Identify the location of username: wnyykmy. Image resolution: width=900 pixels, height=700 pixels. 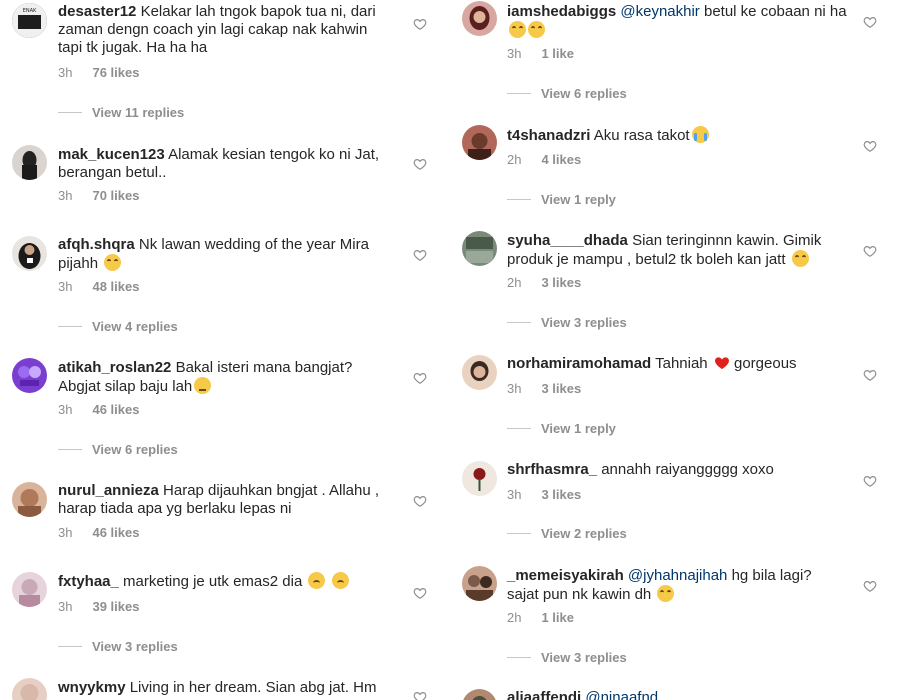
(92, 687).